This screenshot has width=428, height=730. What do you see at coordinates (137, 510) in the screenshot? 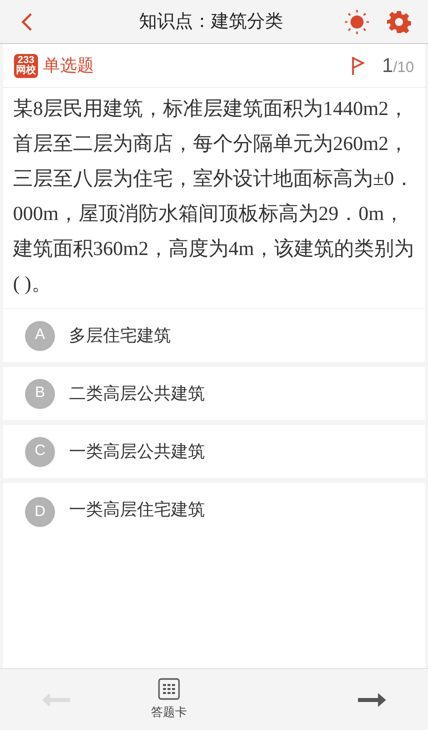
I see `option-text: 一类高层住宅建筑` at bounding box center [137, 510].